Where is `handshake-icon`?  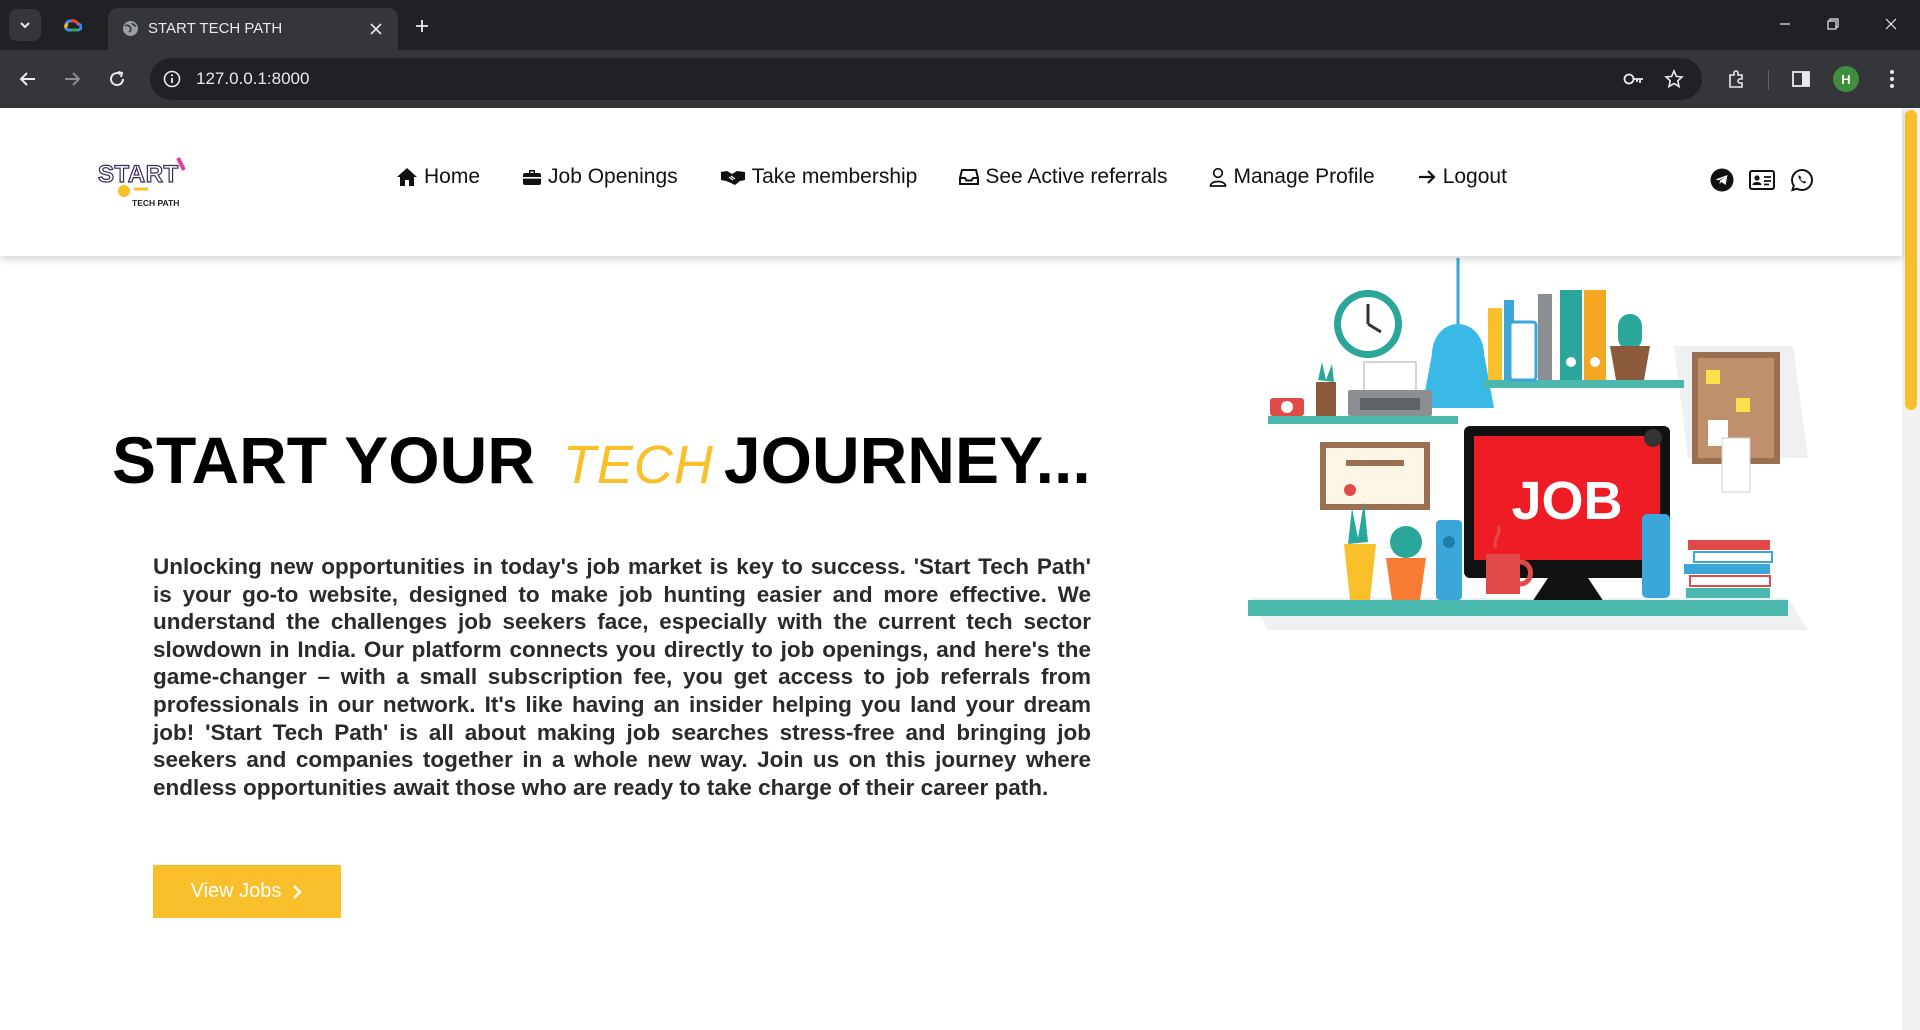
handshake-icon is located at coordinates (732, 178).